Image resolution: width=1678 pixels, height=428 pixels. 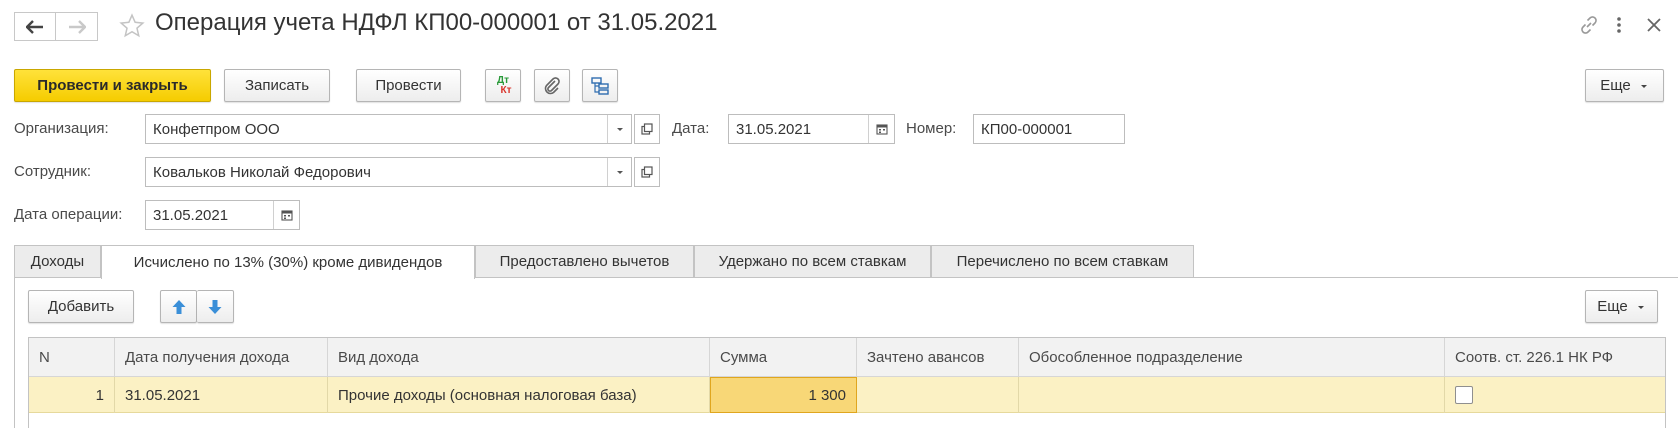 What do you see at coordinates (1027, 129) in the screenshot?
I see `number-value: КП00-000001` at bounding box center [1027, 129].